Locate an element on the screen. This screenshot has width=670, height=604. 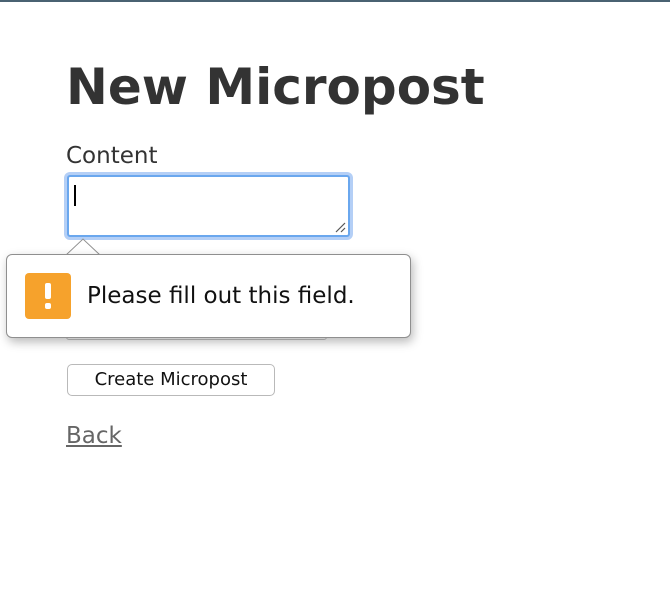
text-caret is located at coordinates (75, 195).